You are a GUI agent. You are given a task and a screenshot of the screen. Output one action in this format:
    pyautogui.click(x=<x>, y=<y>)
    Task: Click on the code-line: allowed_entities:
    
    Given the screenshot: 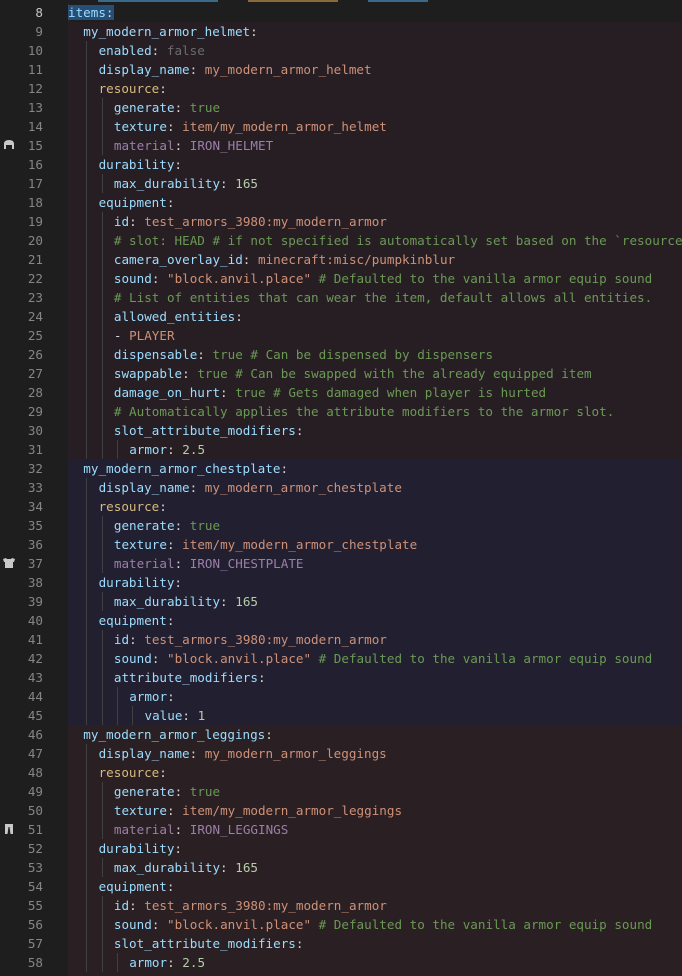 What is the action you would take?
    pyautogui.click(x=375, y=316)
    